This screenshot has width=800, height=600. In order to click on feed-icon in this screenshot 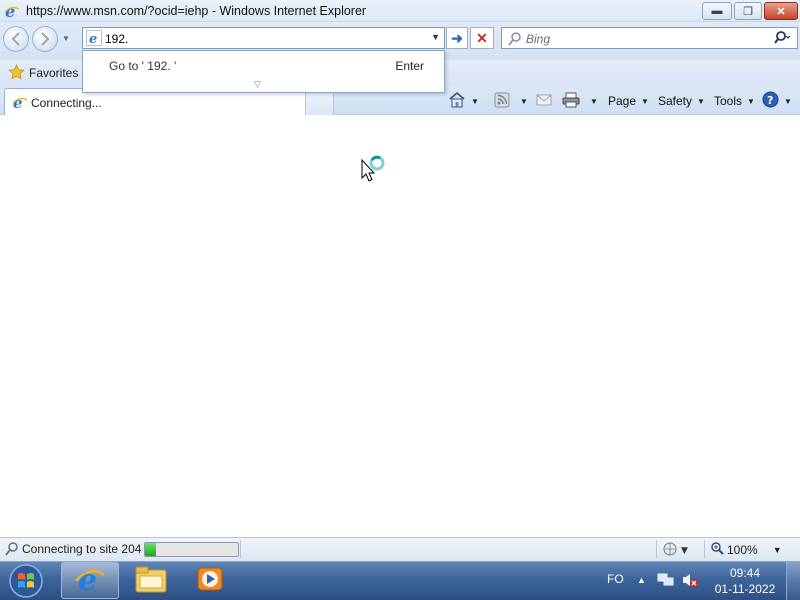, I will do `click(502, 101)`.